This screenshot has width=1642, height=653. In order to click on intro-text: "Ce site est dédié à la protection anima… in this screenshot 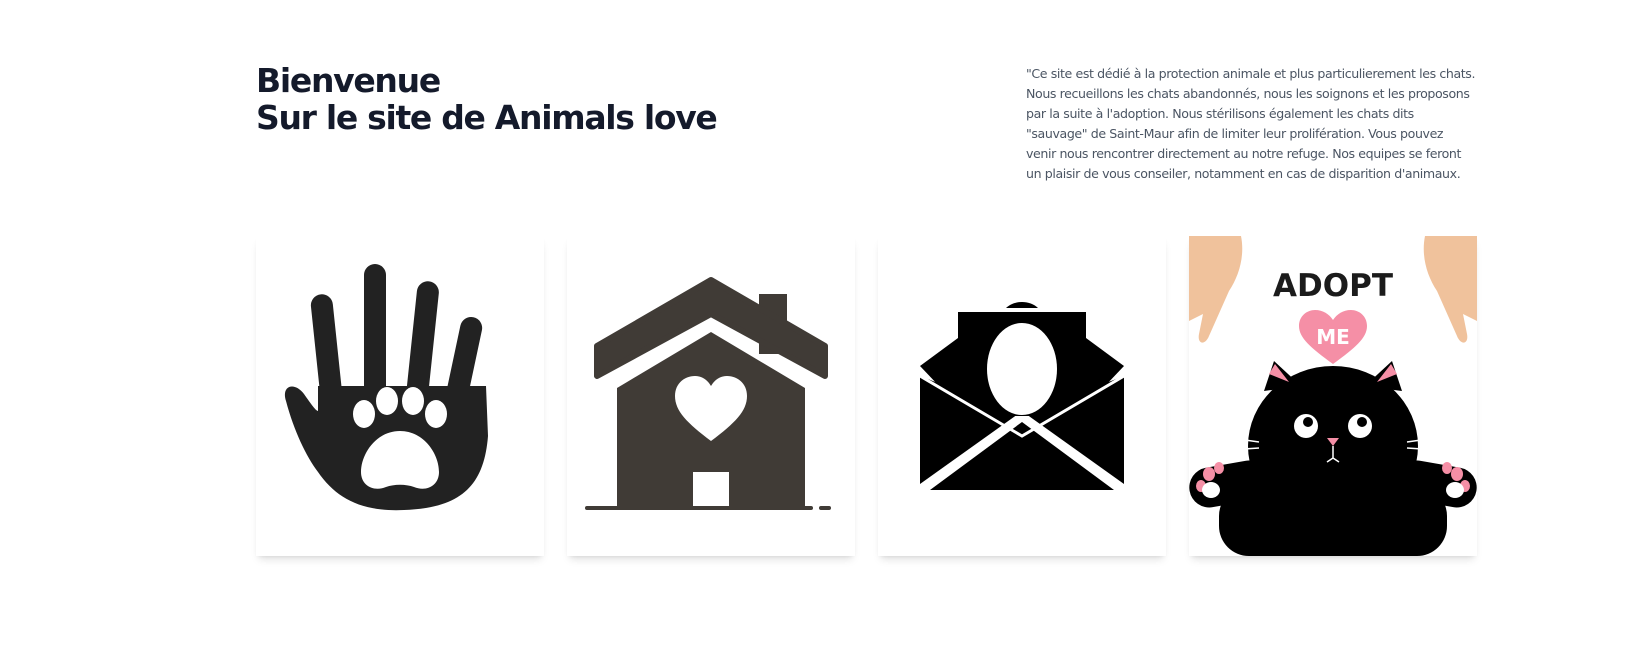, I will do `click(1251, 123)`.